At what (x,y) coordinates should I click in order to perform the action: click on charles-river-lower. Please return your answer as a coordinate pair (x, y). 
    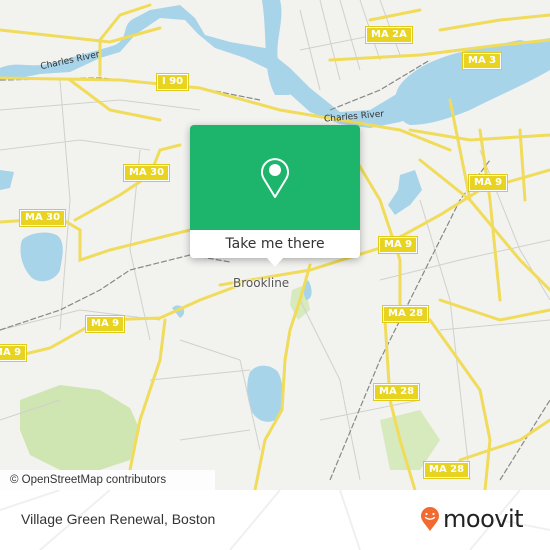
    Looking at the image, I should click on (472, 81).